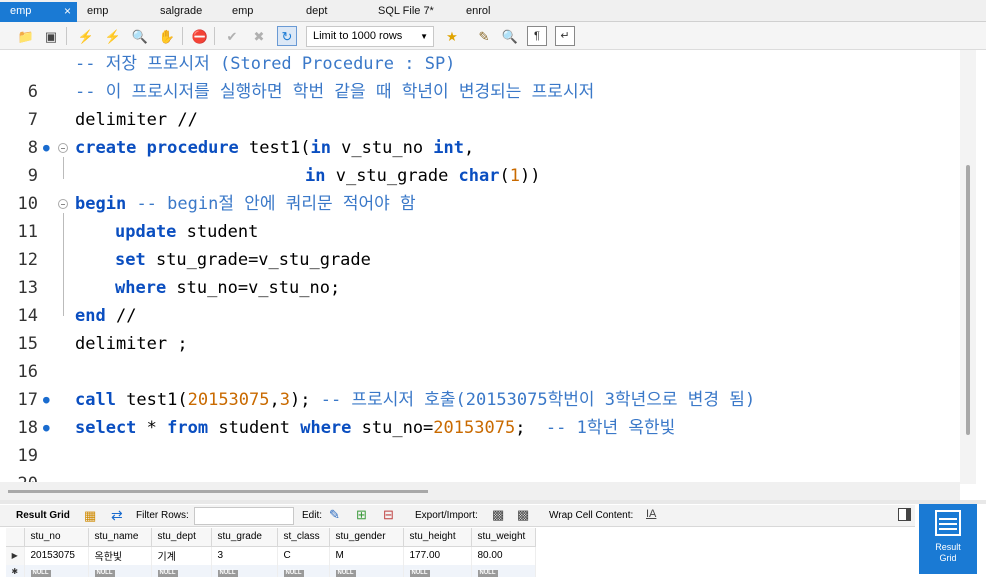 This screenshot has width=986, height=588. Describe the element at coordinates (232, 36) in the screenshot. I see `commit-check-icon: ✔` at that location.